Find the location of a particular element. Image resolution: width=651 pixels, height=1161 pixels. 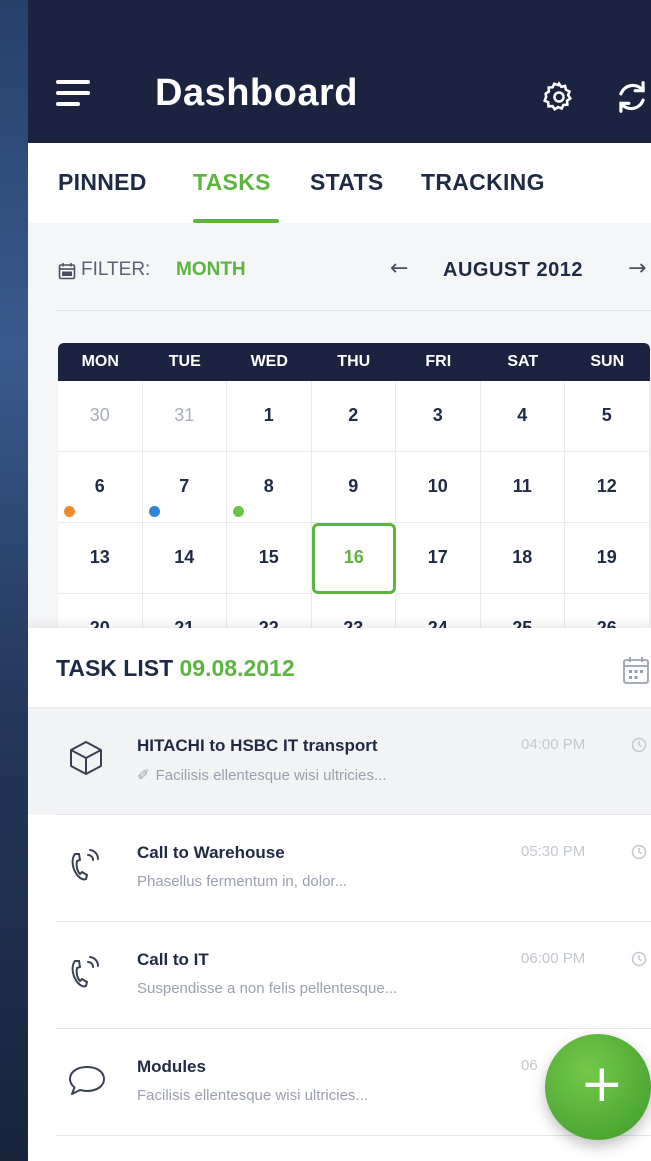

calendar-day-number: 5 is located at coordinates (606, 415).